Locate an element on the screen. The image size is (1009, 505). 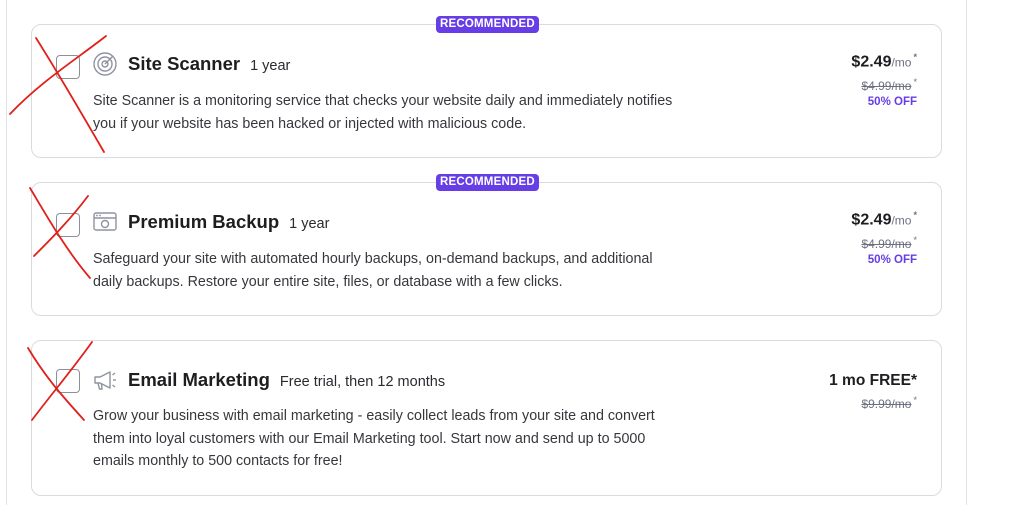
email-marketing-checkbox is located at coordinates (68, 381).